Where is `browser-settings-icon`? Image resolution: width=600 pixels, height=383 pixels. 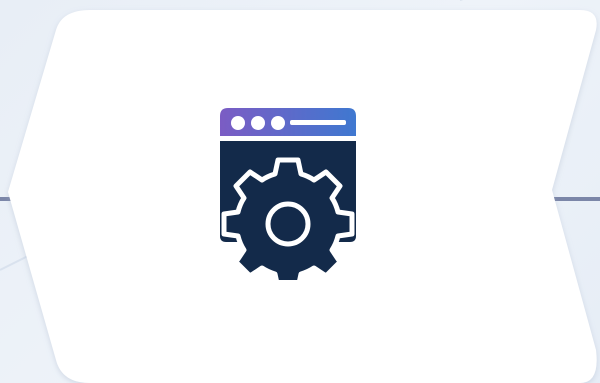 browser-settings-icon is located at coordinates (288, 194).